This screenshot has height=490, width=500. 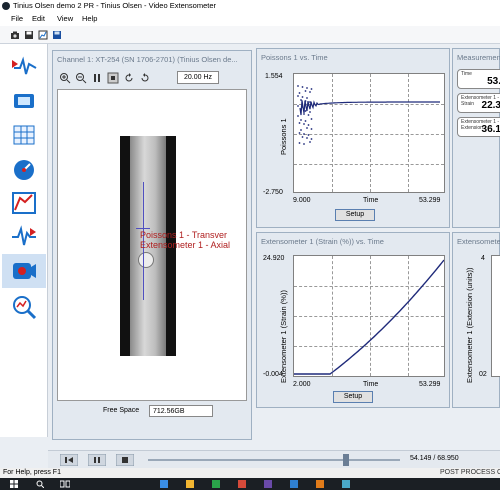 What do you see at coordinates (320, 484) in the screenshot?
I see `taskbar-app6-icon` at bounding box center [320, 484].